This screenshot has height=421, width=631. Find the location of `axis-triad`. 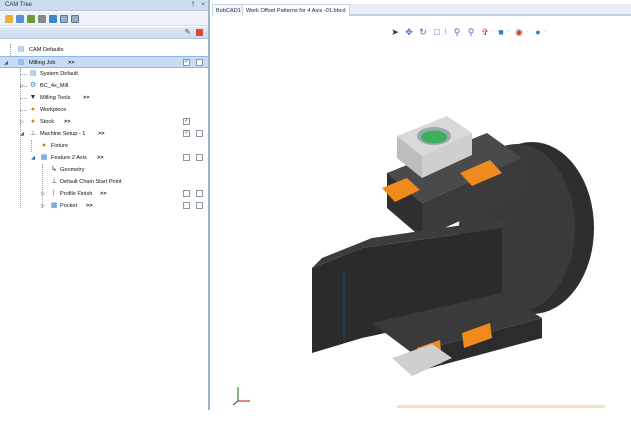

axis-triad is located at coordinates (241, 396).